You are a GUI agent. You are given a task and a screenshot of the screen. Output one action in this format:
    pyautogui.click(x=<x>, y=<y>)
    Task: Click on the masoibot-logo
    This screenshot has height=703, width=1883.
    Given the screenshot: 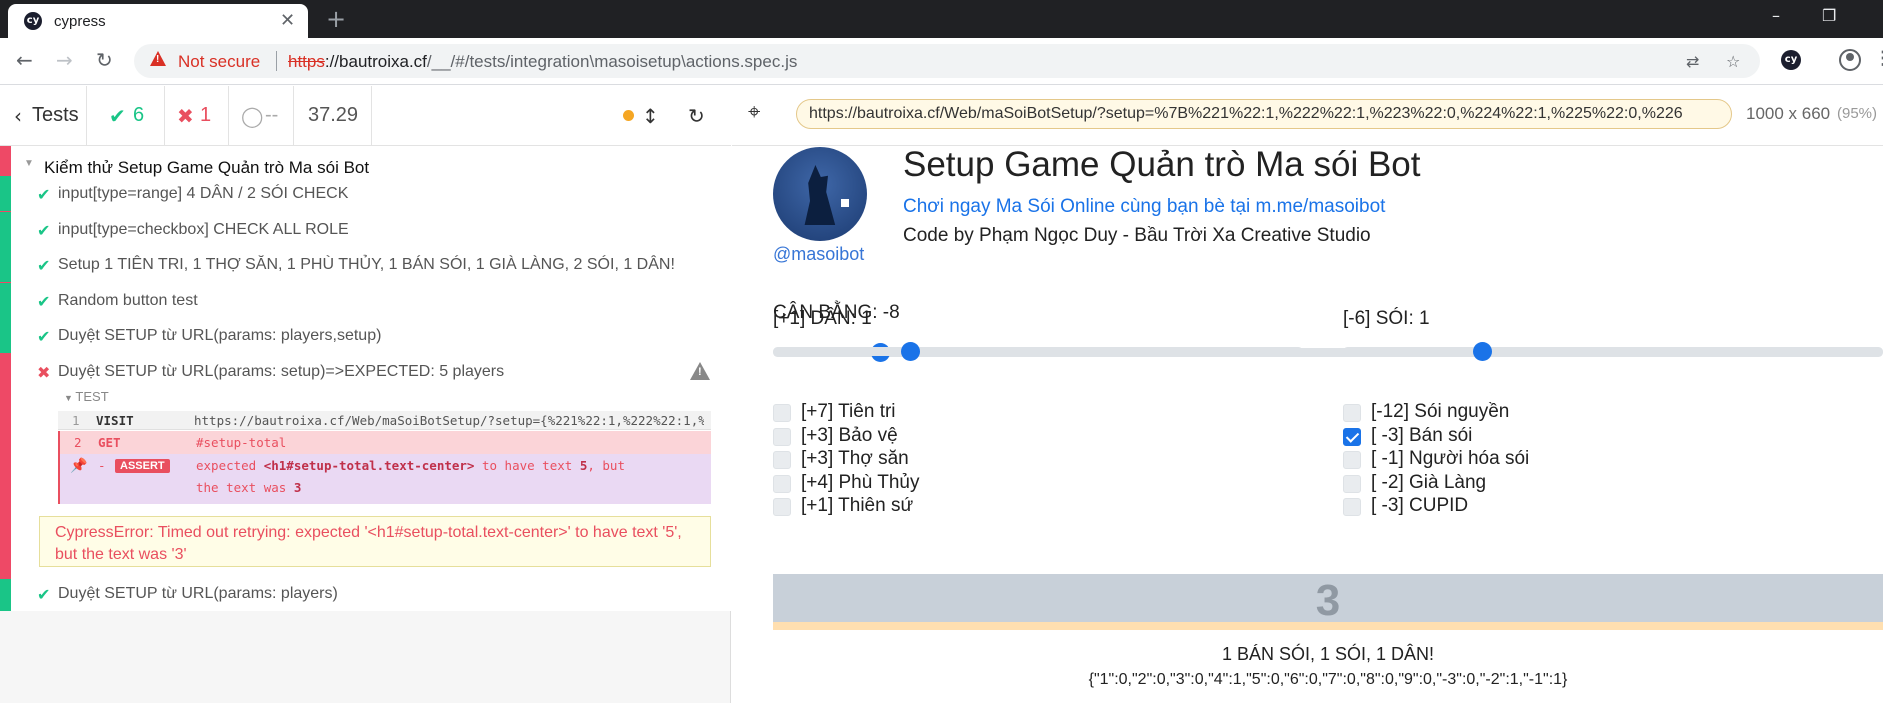 What is the action you would take?
    pyautogui.click(x=820, y=194)
    